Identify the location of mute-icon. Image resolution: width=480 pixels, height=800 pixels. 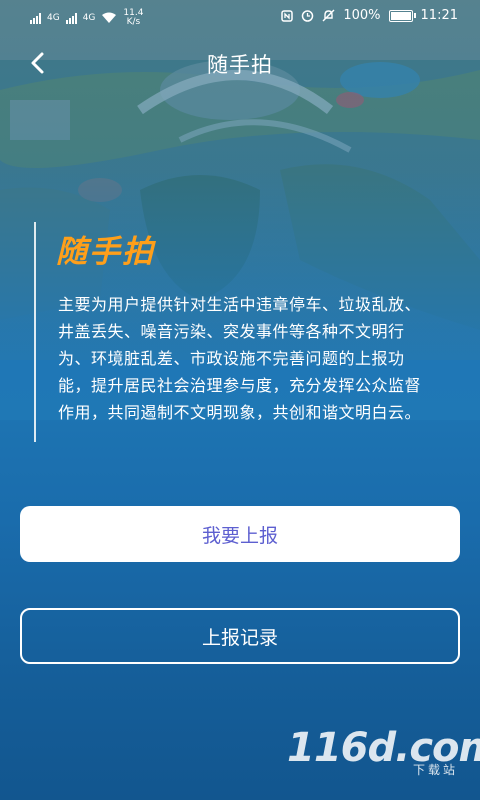
(328, 15).